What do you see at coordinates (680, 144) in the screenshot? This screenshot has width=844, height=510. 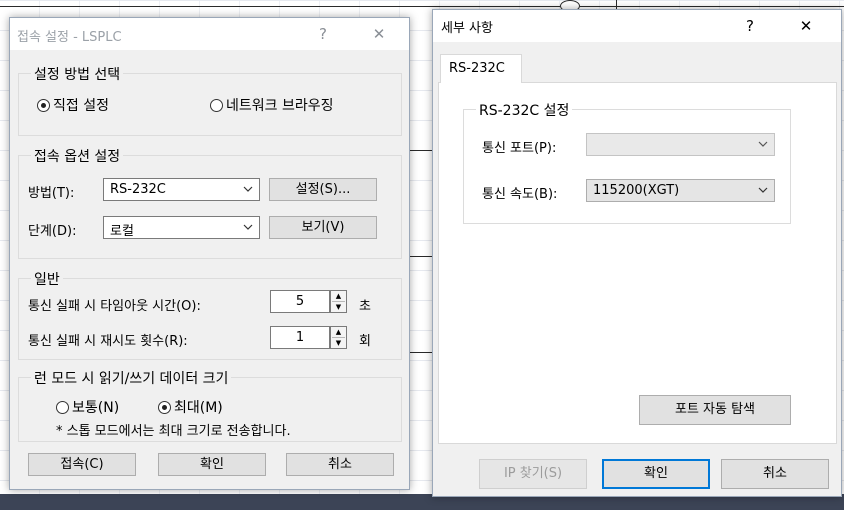 I see `port-select` at bounding box center [680, 144].